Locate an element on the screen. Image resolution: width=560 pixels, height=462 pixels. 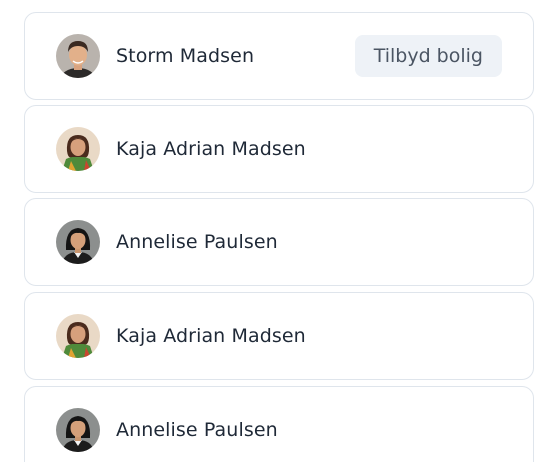
man-portrait-icon is located at coordinates (78, 56).